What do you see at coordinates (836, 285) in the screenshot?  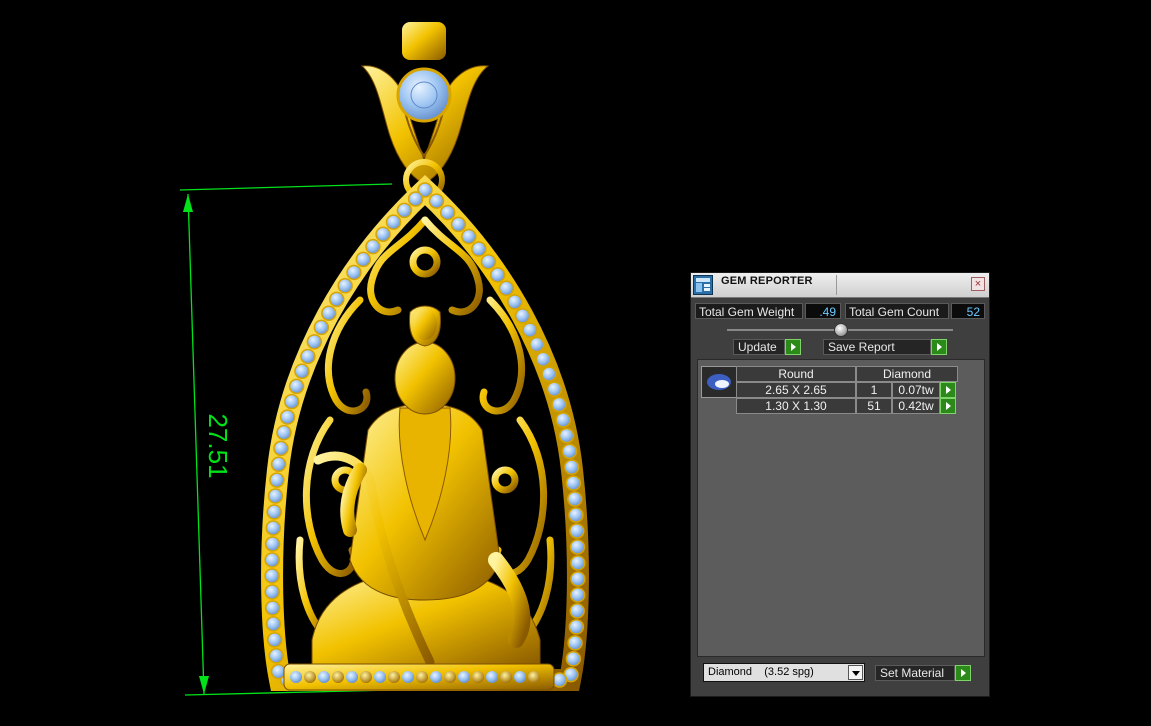 I see `title-divider` at bounding box center [836, 285].